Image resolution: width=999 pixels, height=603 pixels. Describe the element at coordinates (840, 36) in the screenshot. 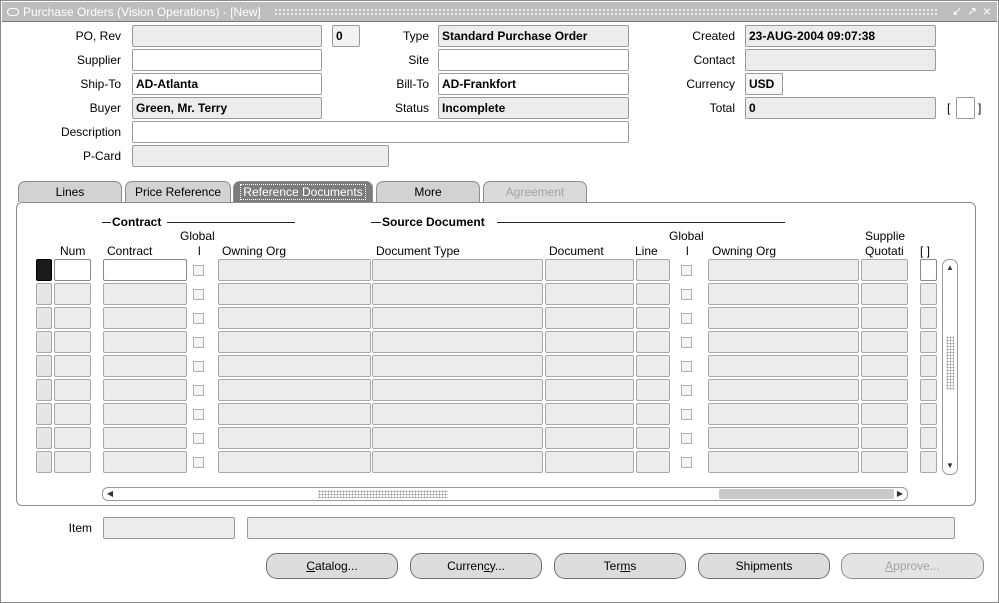

I see `created-field: 23-AUG-2004 09:07:38` at that location.